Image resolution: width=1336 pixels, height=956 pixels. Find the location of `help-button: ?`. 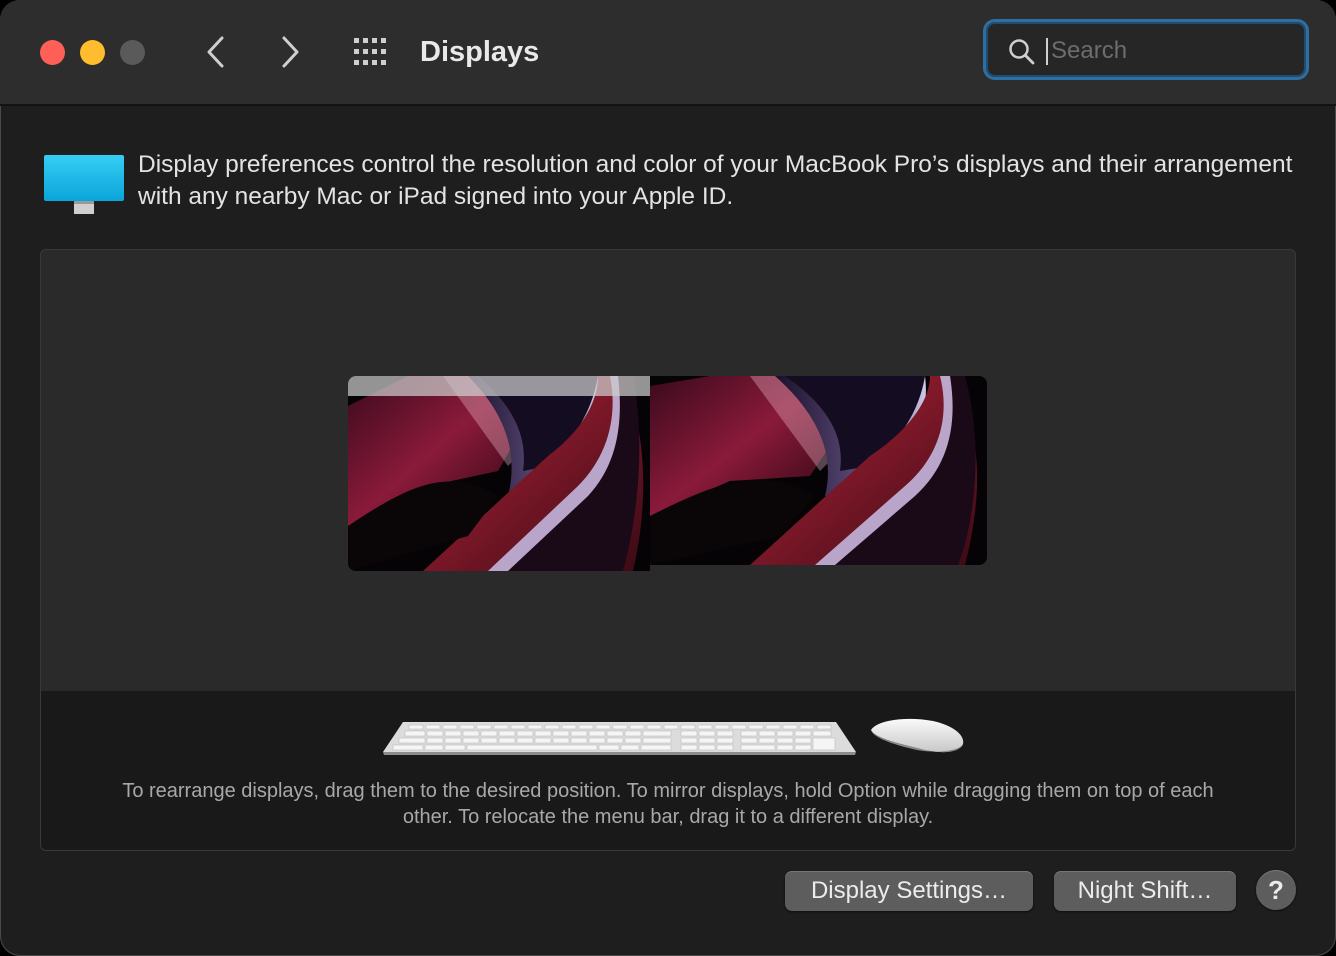

help-button: ? is located at coordinates (1276, 890).